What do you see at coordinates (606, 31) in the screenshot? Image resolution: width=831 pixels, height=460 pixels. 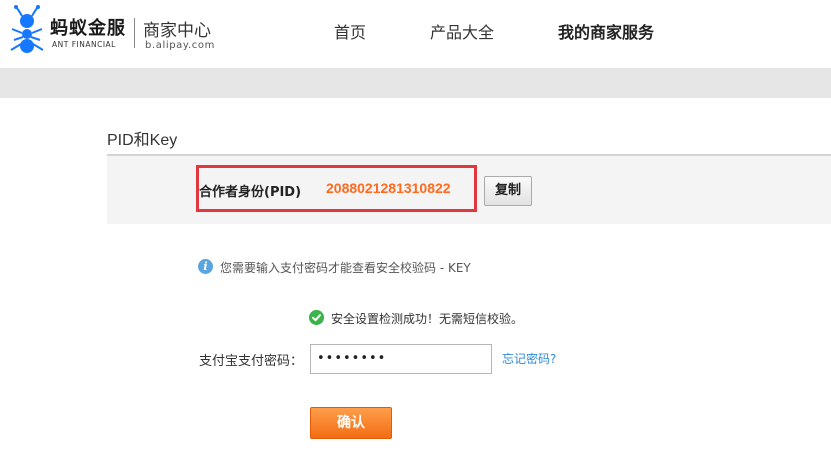 I see `nav-my-merchant-services: 我的商家服务` at bounding box center [606, 31].